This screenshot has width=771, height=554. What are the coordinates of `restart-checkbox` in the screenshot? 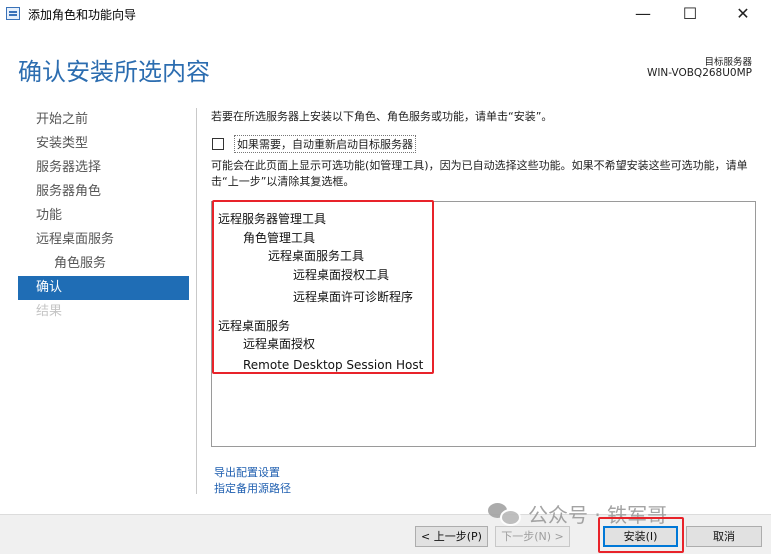 It's located at (218, 144).